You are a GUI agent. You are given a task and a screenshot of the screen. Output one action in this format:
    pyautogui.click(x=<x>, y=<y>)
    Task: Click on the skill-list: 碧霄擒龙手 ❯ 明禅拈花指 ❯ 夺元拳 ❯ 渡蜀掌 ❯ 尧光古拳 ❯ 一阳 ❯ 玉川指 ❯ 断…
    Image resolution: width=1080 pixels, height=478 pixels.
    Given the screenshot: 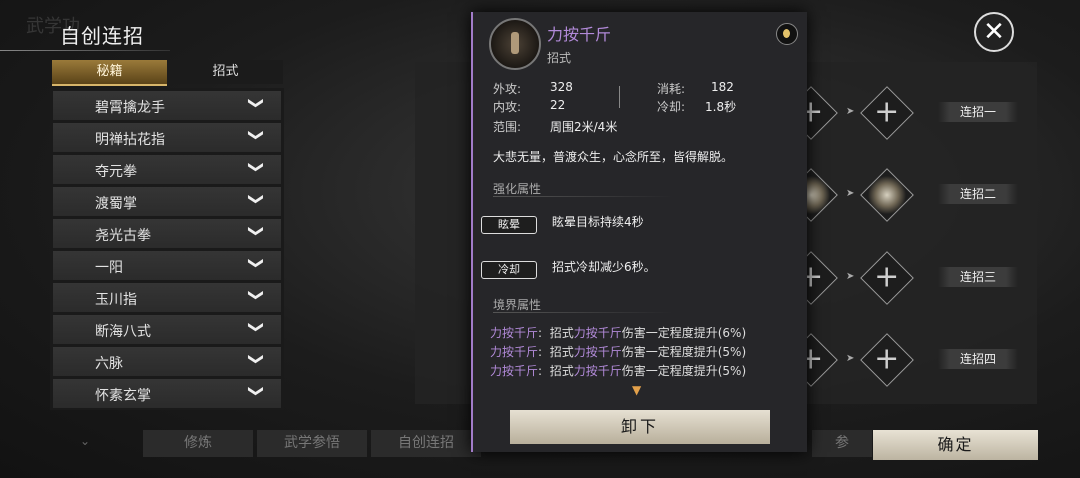 What is the action you would take?
    pyautogui.click(x=167, y=249)
    